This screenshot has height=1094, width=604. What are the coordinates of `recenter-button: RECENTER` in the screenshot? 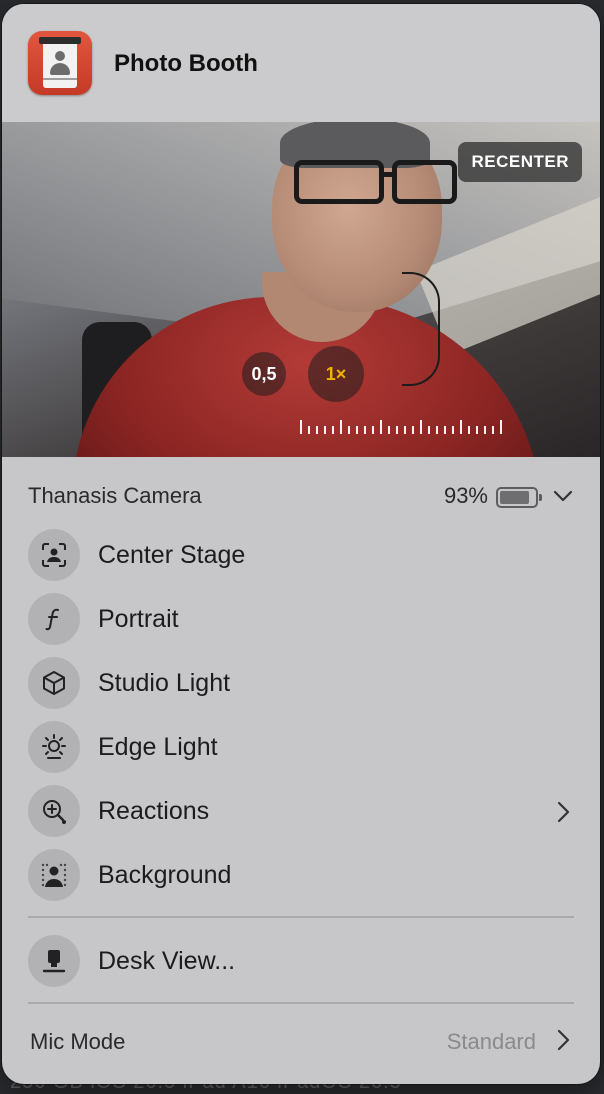 It's located at (520, 162).